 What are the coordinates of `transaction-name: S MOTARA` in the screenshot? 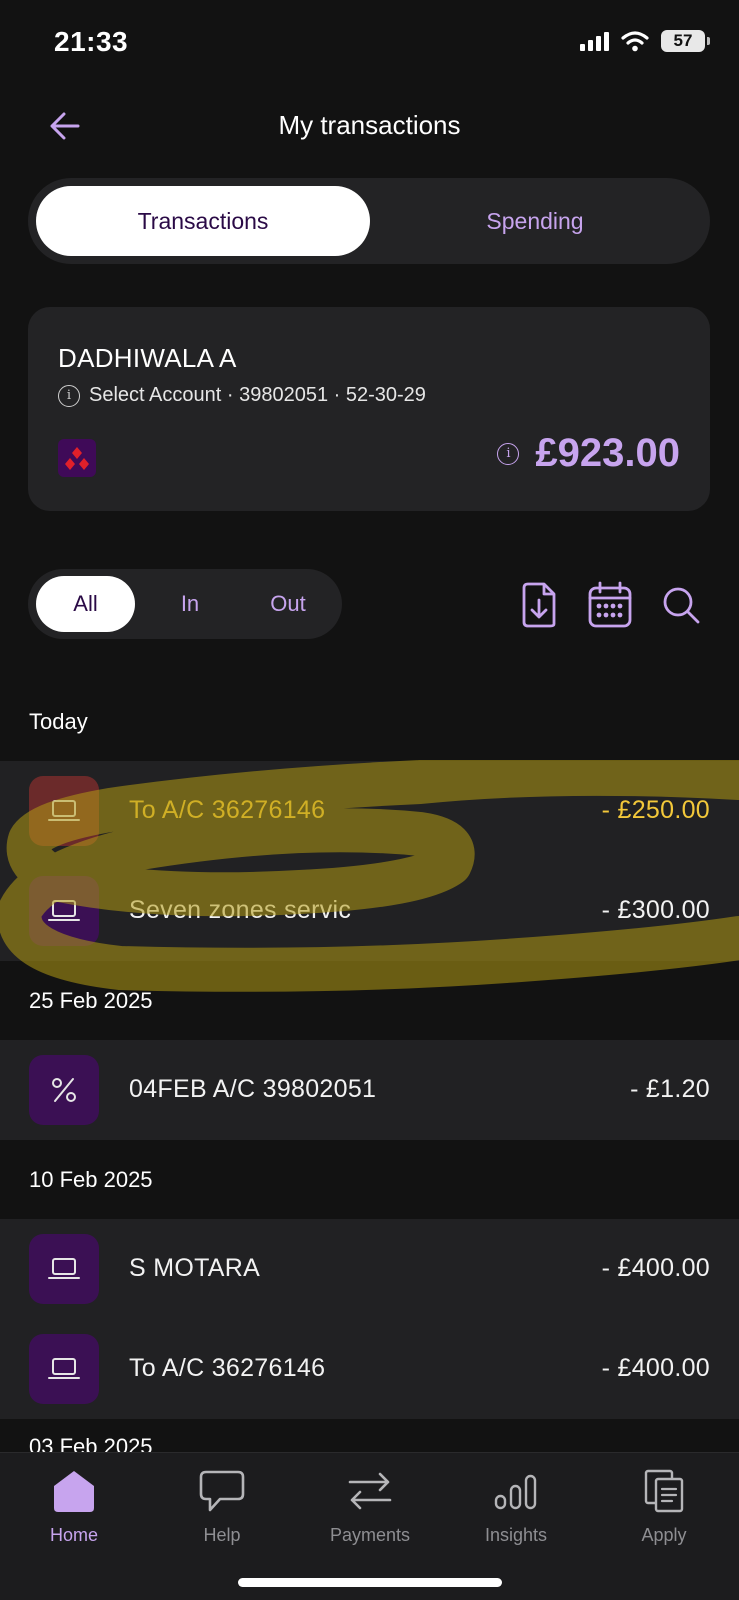 It's located at (195, 1268).